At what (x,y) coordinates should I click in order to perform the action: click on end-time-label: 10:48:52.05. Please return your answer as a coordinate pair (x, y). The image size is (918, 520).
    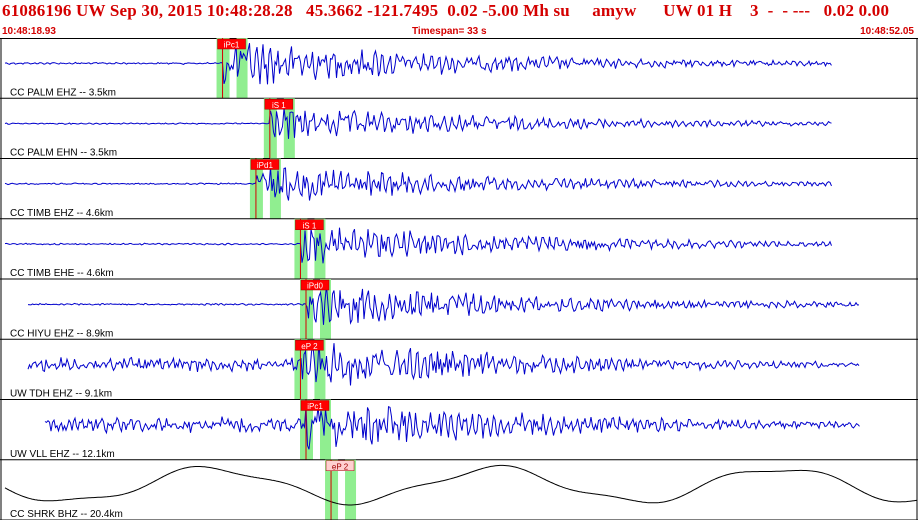
    Looking at the image, I should click on (887, 31).